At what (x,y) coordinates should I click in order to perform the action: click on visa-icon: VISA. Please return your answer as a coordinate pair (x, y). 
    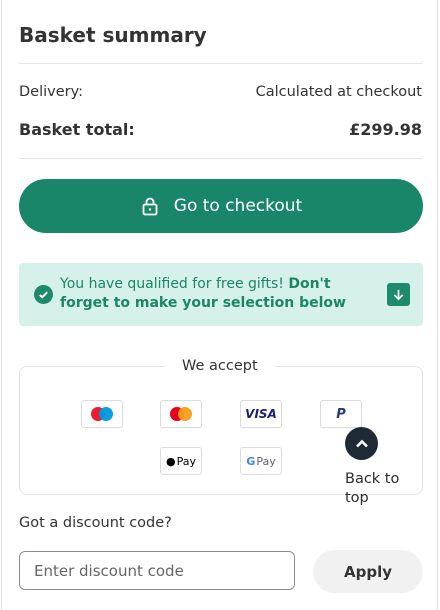
    Looking at the image, I should click on (261, 414).